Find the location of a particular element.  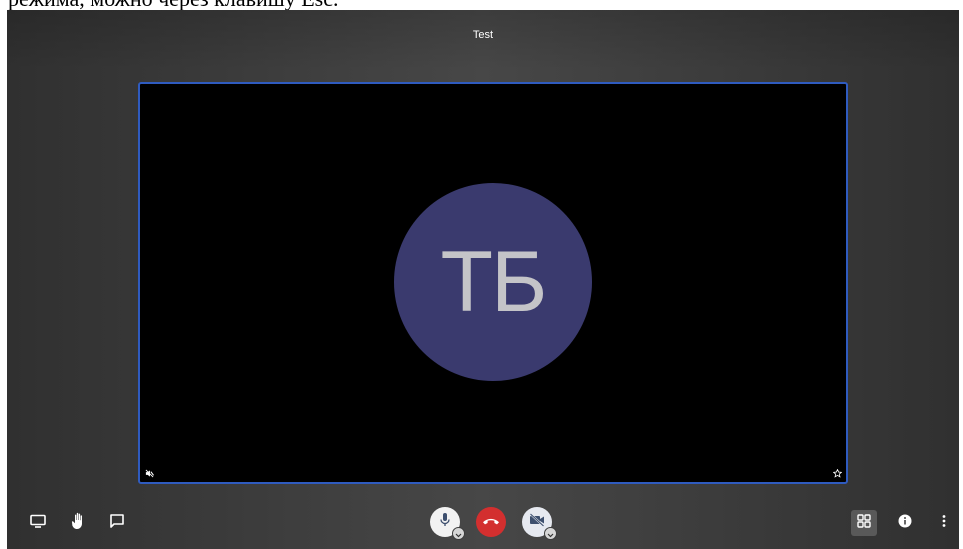

more-options-icon is located at coordinates (944, 523).